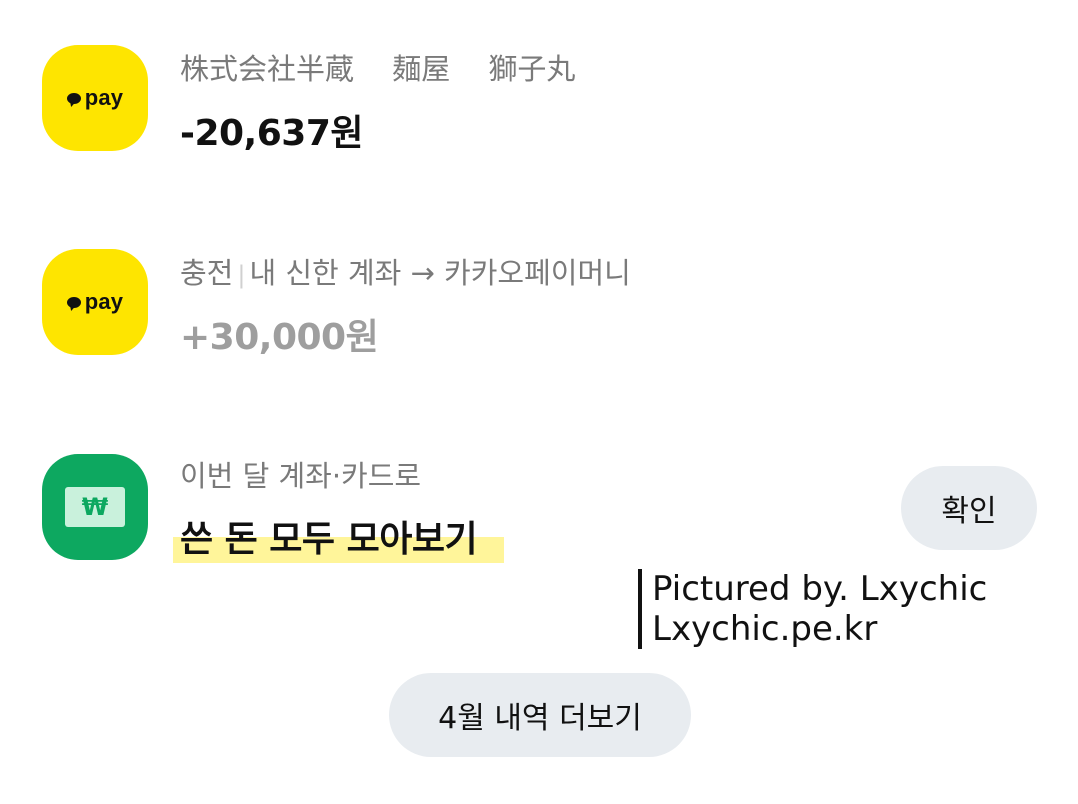  What do you see at coordinates (301, 476) in the screenshot?
I see `promo-subtitle: 이번 달 계좌·카드로` at bounding box center [301, 476].